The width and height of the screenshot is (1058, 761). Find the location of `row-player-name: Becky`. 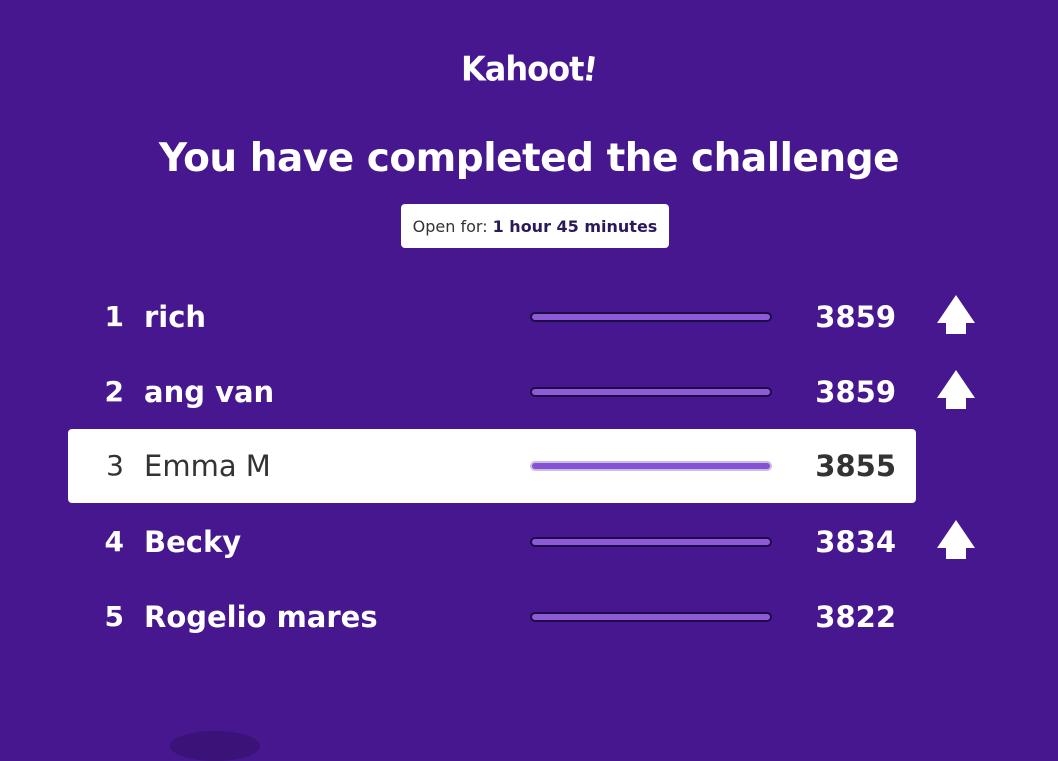

row-player-name: Becky is located at coordinates (193, 542).